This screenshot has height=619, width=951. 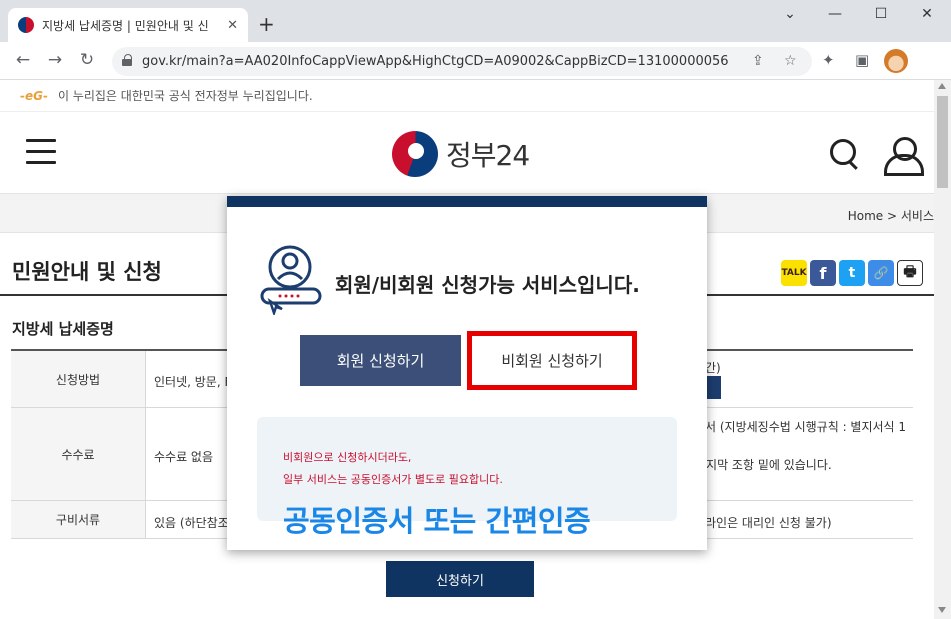 What do you see at coordinates (437, 521) in the screenshot?
I see `annotation-caption: 공동인증서 또는 간편인증` at bounding box center [437, 521].